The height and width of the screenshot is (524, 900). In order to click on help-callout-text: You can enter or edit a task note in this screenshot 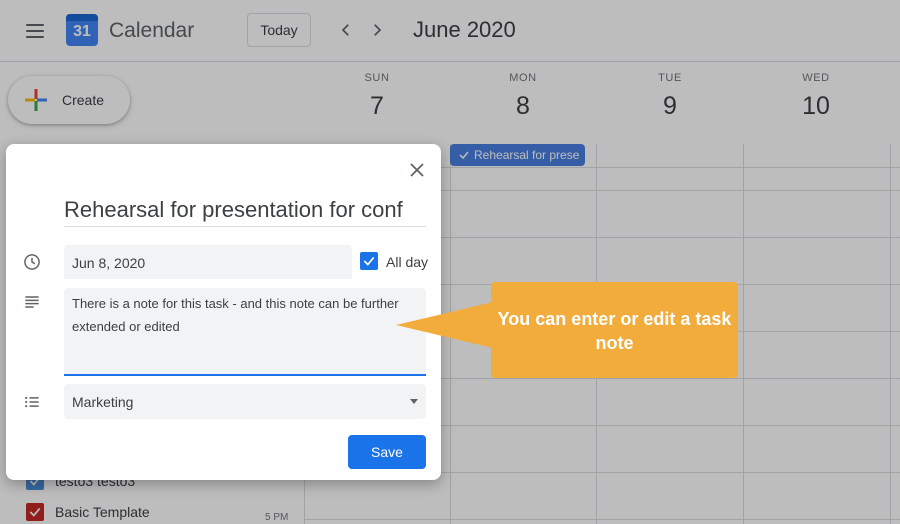, I will do `click(614, 331)`.